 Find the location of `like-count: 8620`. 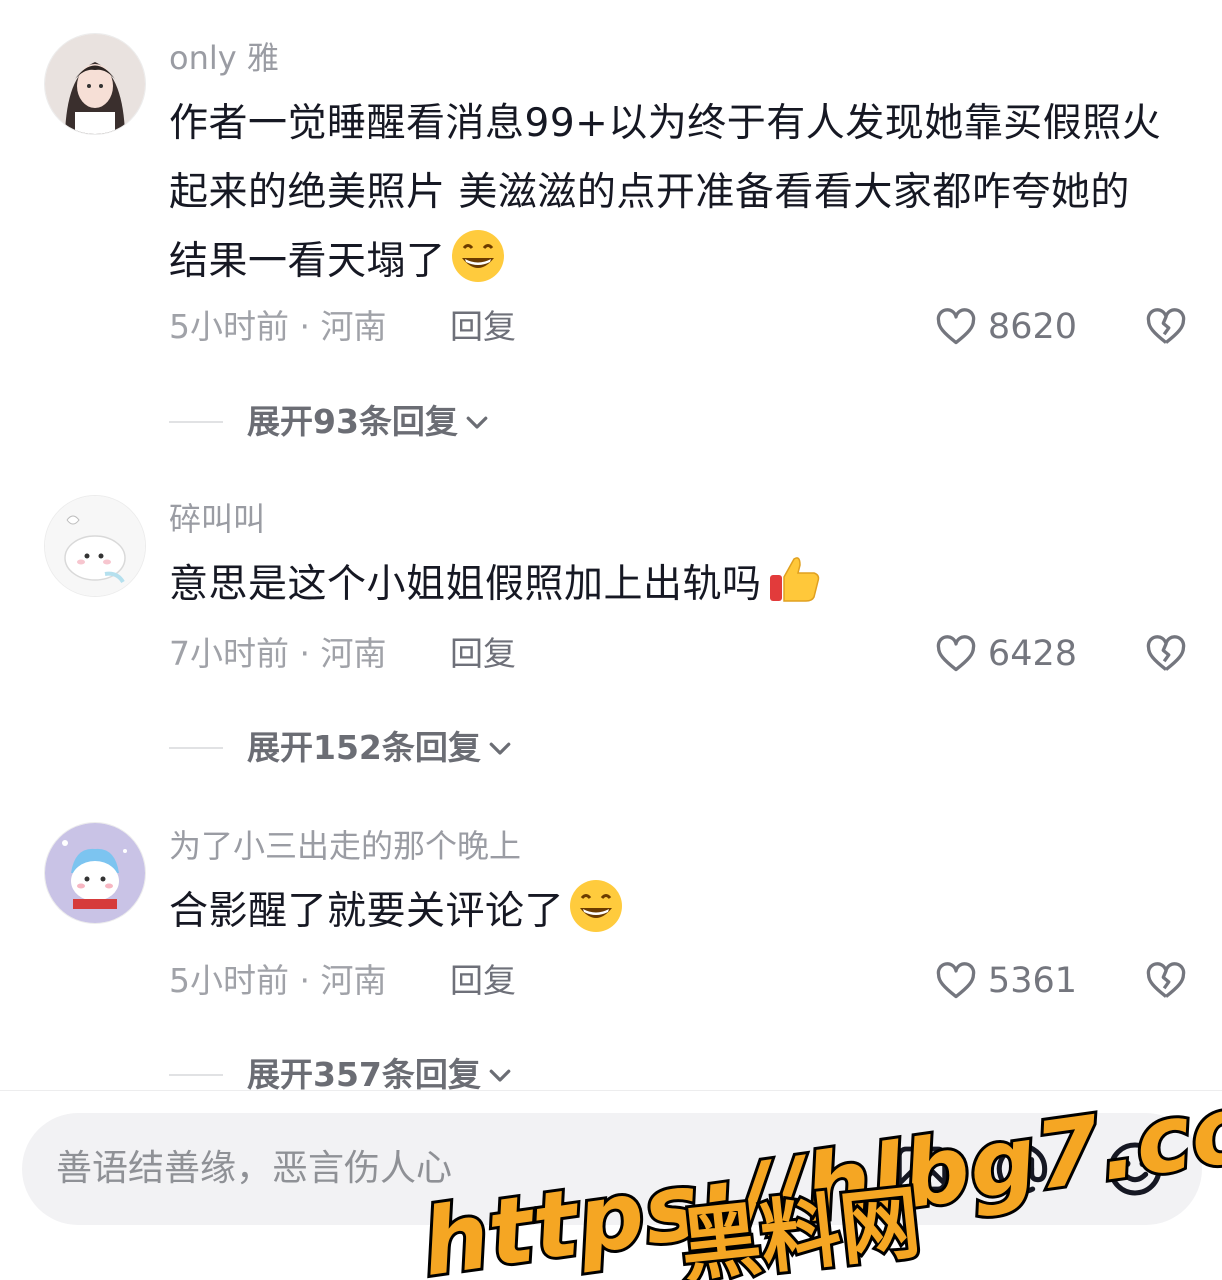

like-count: 8620 is located at coordinates (1032, 327).